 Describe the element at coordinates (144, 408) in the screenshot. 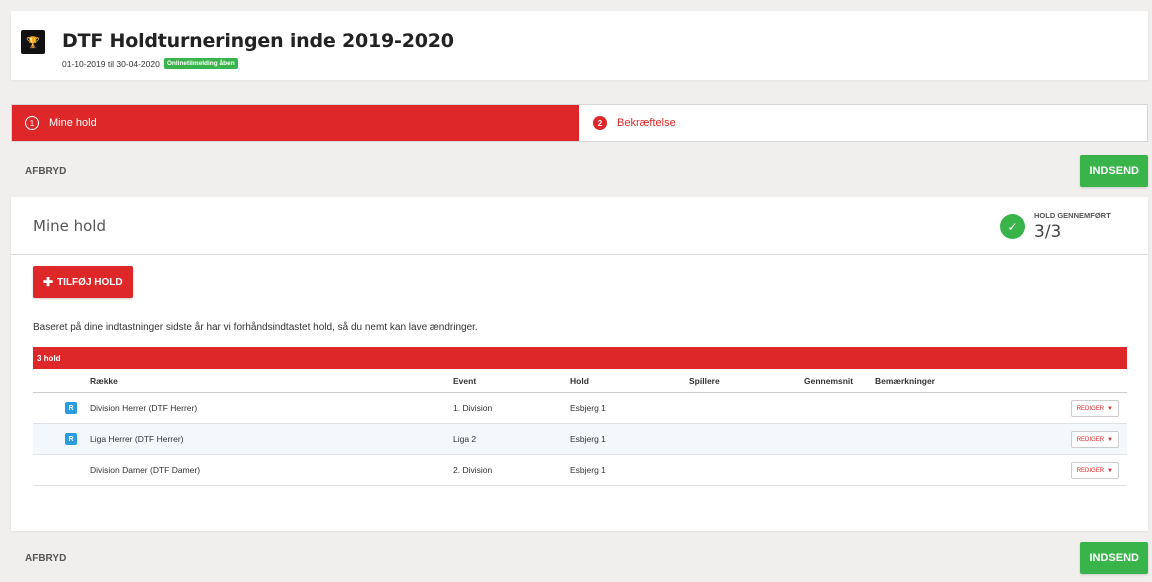

I see `row-raekke: Division Herrer (DTF Herrer)` at that location.